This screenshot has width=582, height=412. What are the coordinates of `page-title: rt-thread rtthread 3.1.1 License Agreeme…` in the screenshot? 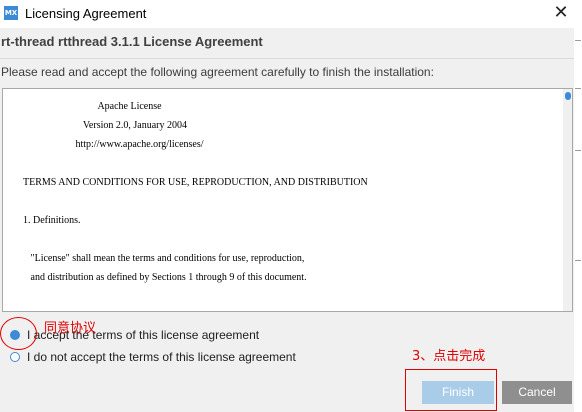 It's located at (132, 41).